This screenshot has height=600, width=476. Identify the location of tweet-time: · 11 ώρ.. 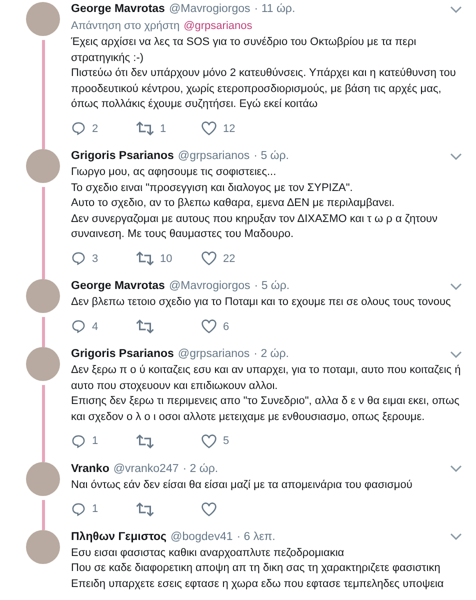
(275, 9).